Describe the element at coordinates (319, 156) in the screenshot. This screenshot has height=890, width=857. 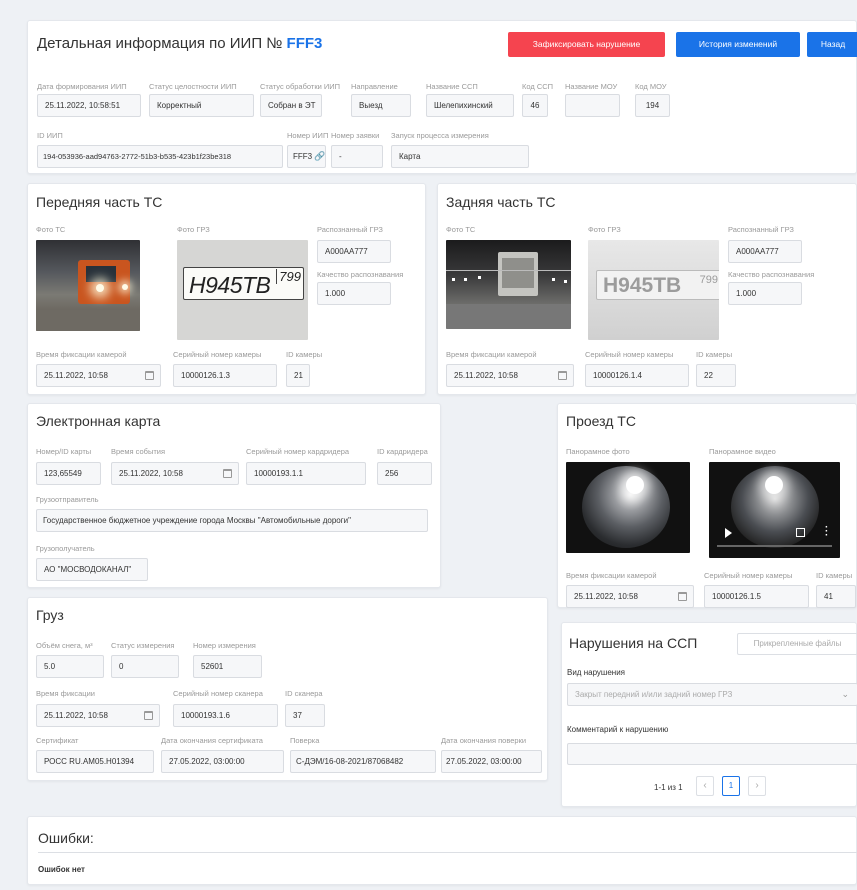
I see `link-icon: 🔗` at that location.